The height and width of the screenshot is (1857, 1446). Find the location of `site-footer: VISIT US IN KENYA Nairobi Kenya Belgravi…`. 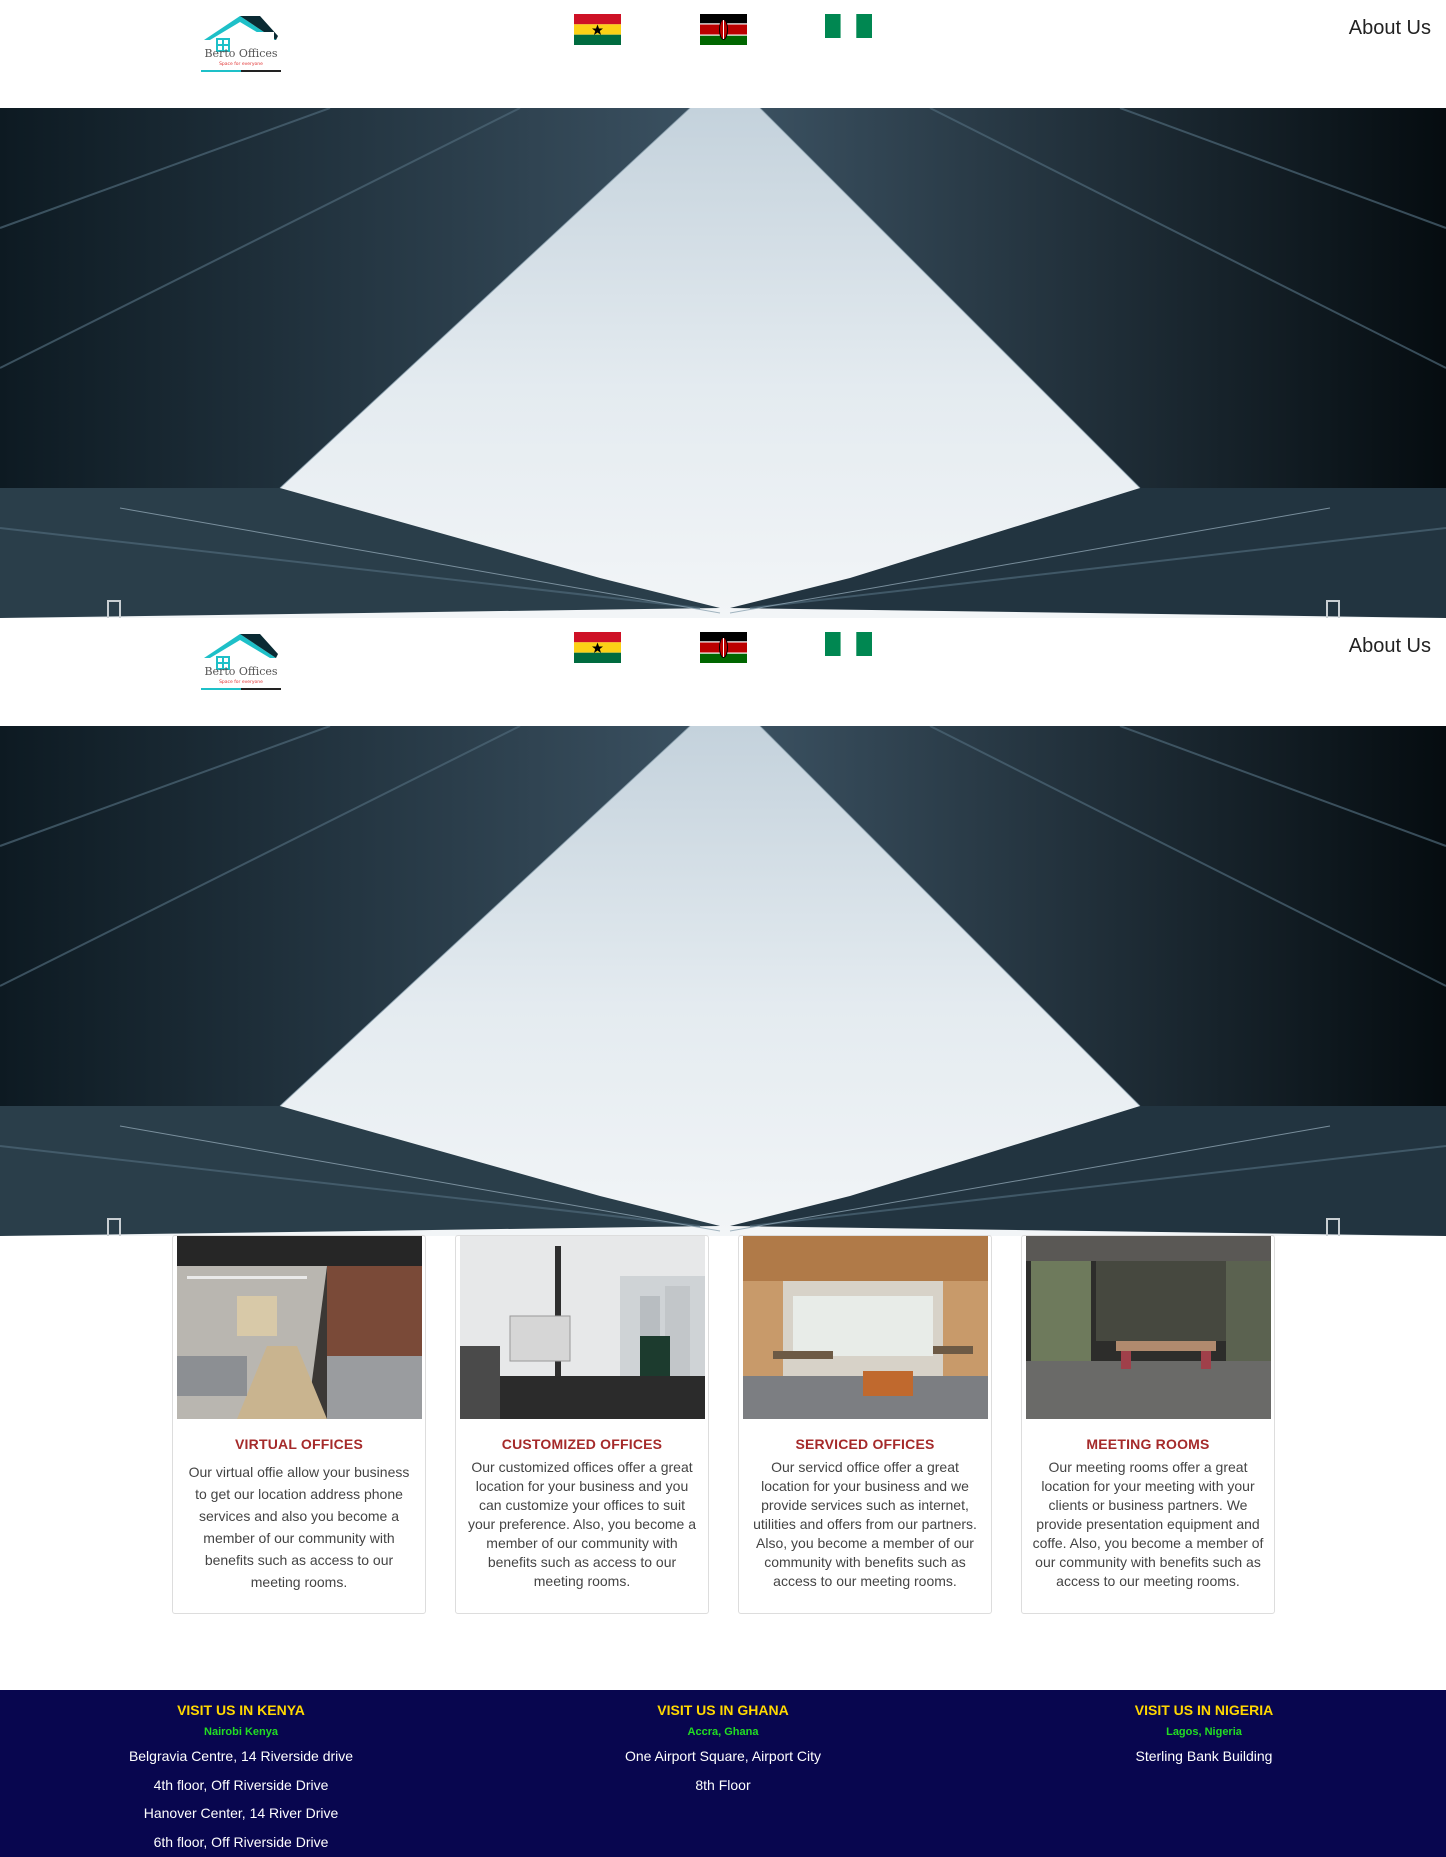

site-footer: VISIT US IN KENYA Nairobi Kenya Belgravi… is located at coordinates (723, 1773).